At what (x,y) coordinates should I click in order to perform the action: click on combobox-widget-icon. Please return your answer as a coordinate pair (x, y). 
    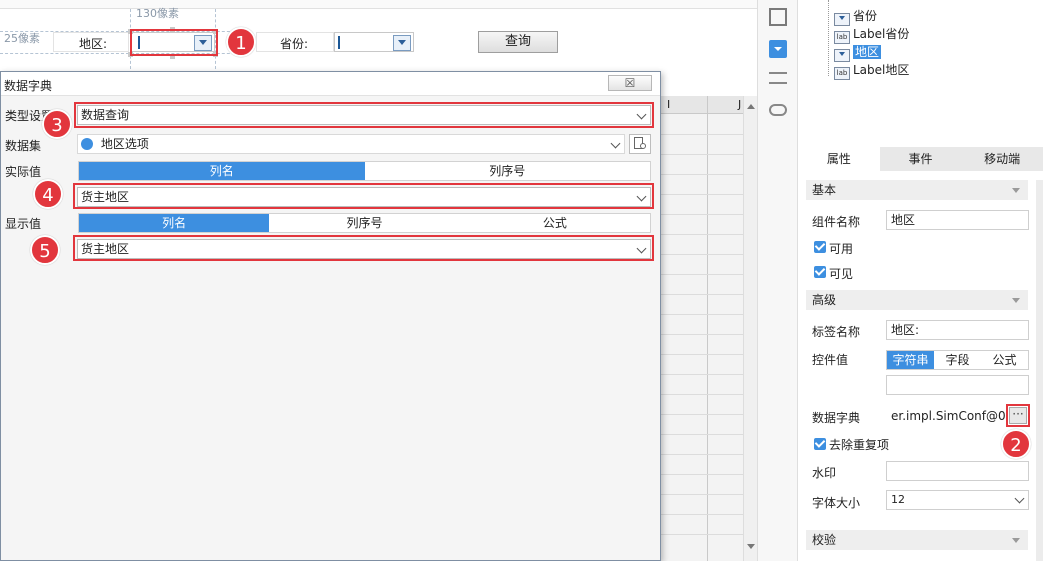
    Looking at the image, I should click on (778, 49).